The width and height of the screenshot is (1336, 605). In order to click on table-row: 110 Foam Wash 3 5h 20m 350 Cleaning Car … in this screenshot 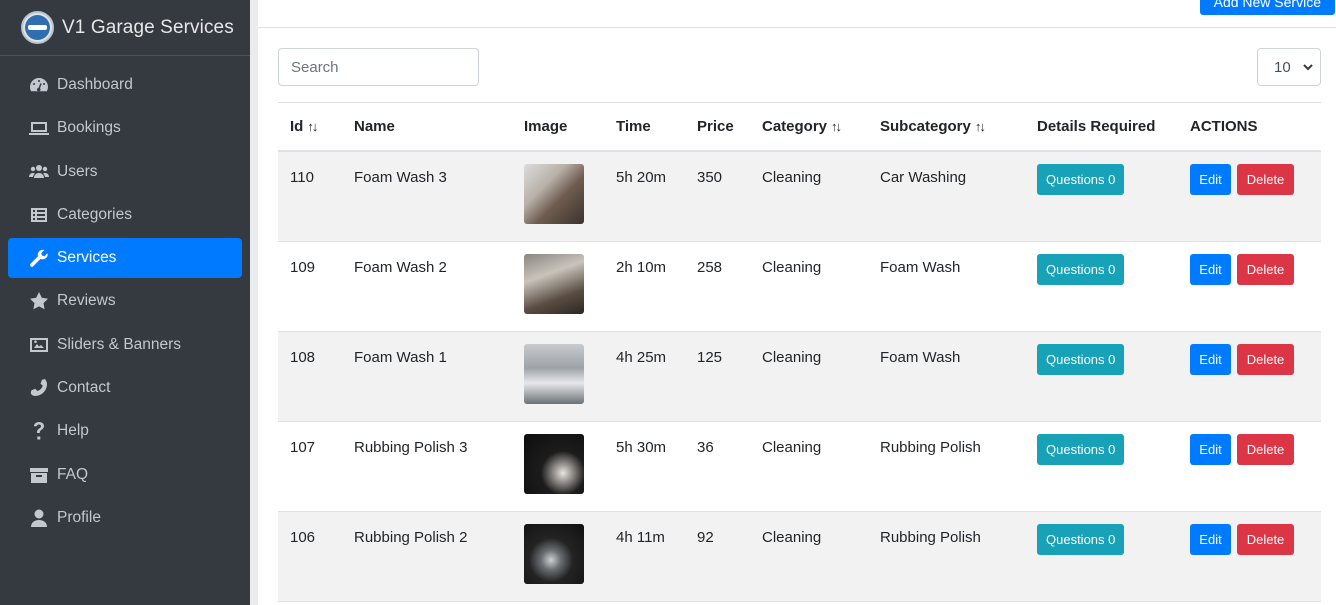, I will do `click(799, 197)`.